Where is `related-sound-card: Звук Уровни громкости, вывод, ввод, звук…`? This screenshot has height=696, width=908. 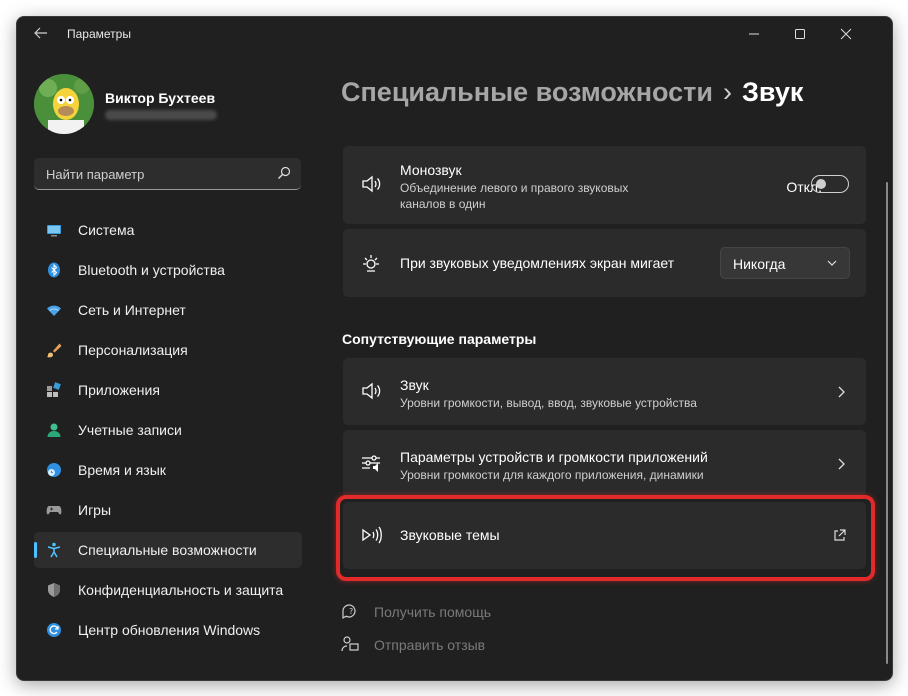
related-sound-card: Звук Уровни громкости, вывод, ввод, звук… is located at coordinates (604, 391).